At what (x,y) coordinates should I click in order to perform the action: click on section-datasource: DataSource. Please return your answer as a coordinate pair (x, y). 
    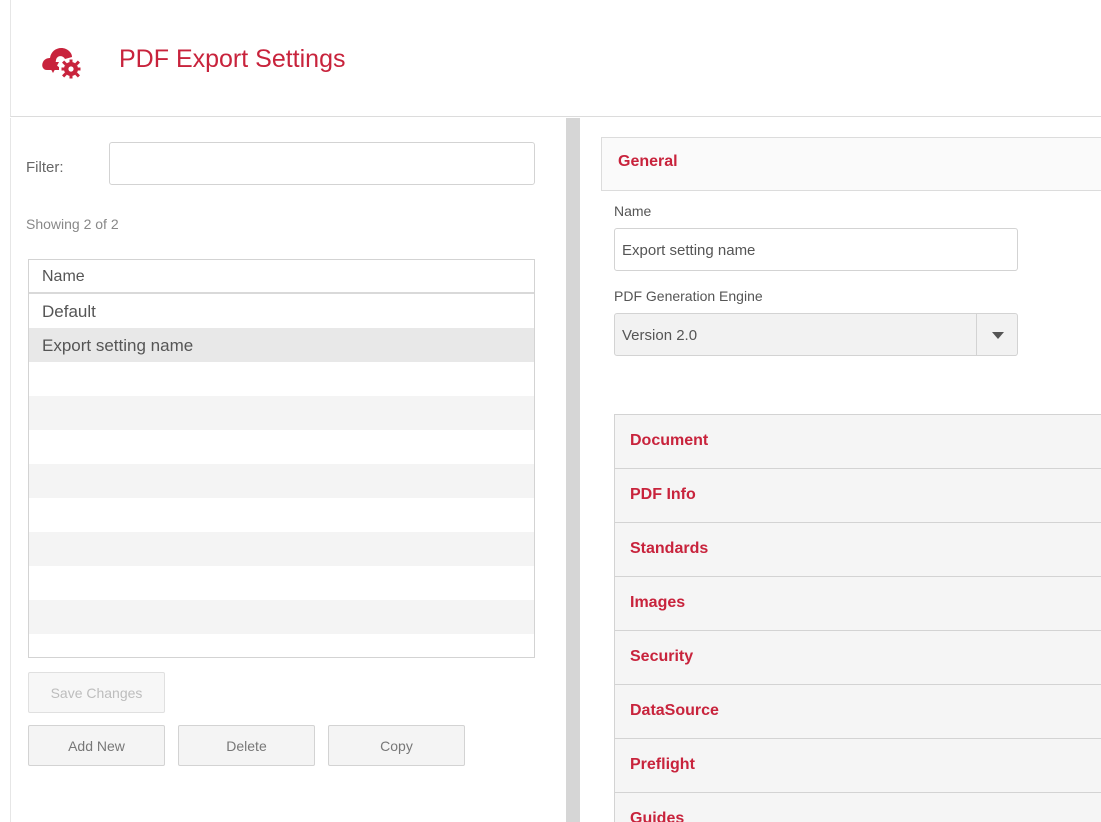
    Looking at the image, I should click on (857, 711).